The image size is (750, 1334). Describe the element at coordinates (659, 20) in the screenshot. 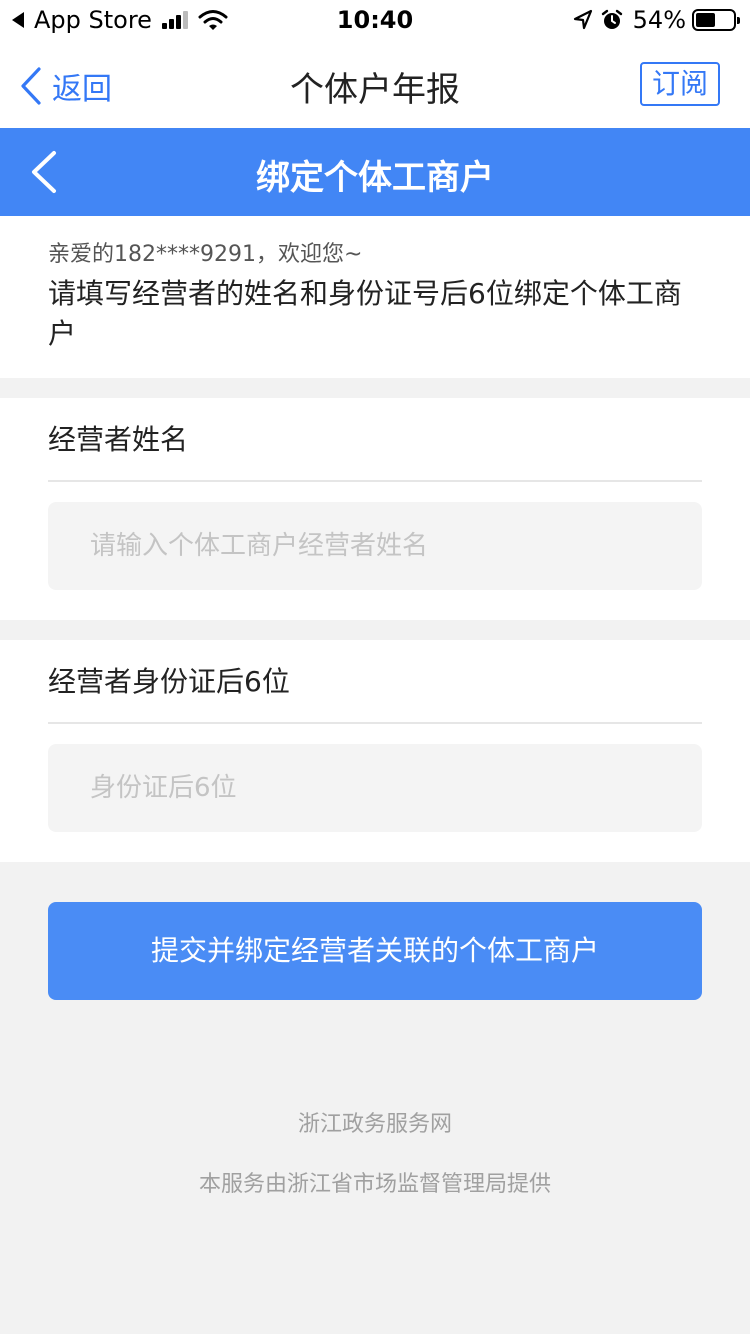

I see `battery-percent: 54%` at that location.